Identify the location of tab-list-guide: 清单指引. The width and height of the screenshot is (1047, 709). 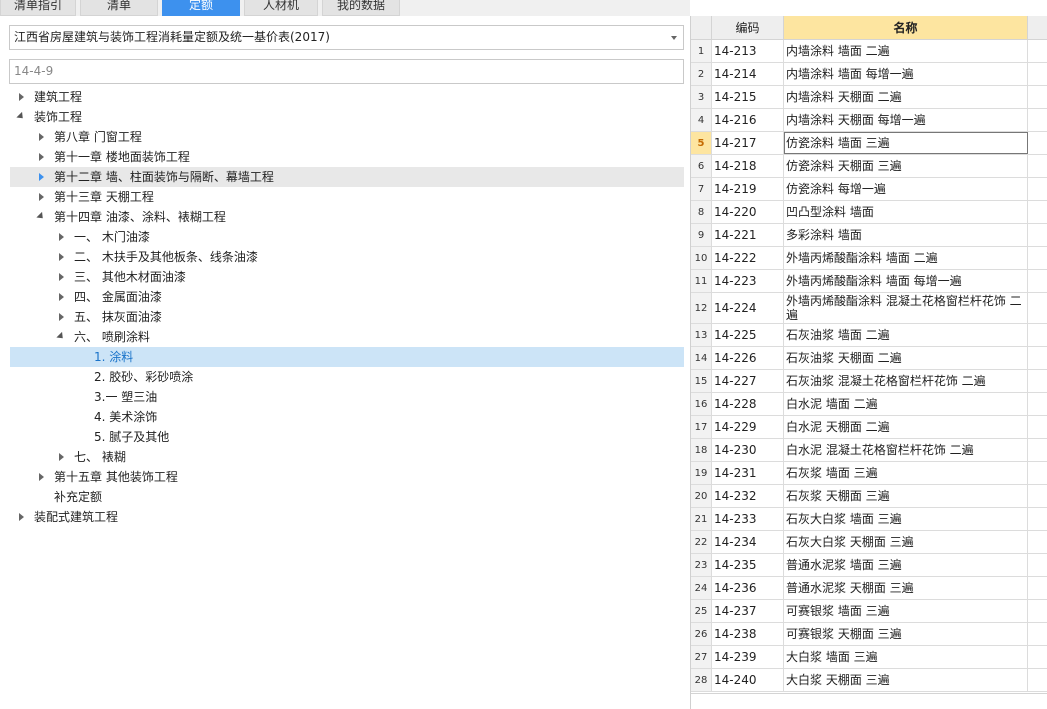
(38, 8).